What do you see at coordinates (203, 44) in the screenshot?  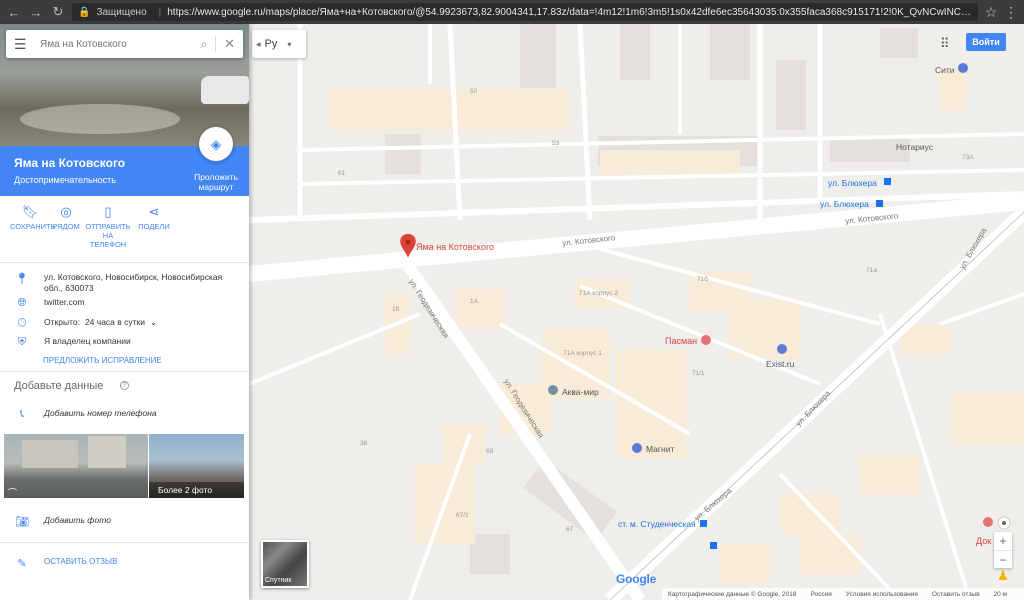 I see `search-icon: ⌕` at bounding box center [203, 44].